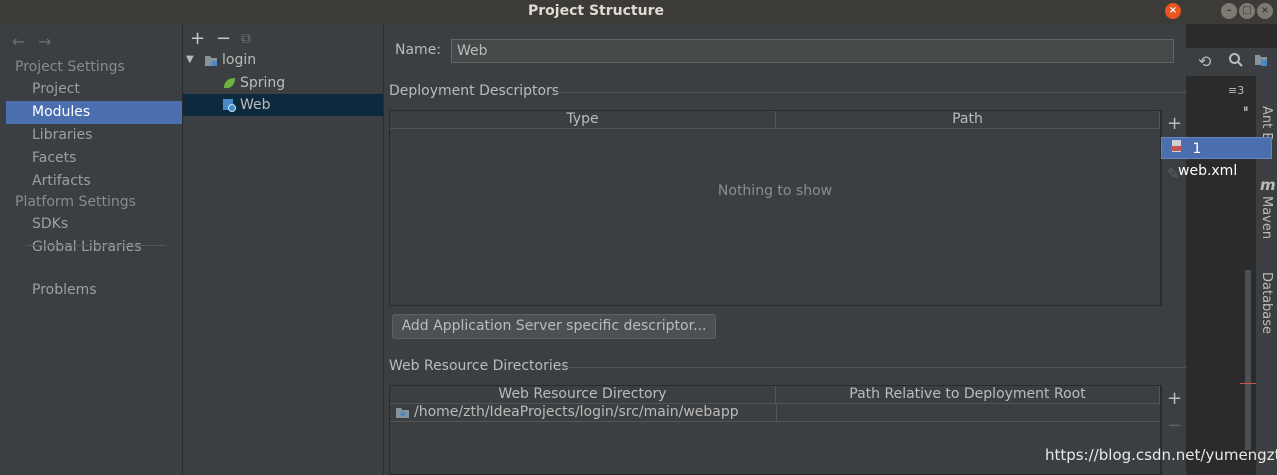 This screenshot has width=1277, height=475. I want to click on back-arrow-icon: ←, so click(18, 41).